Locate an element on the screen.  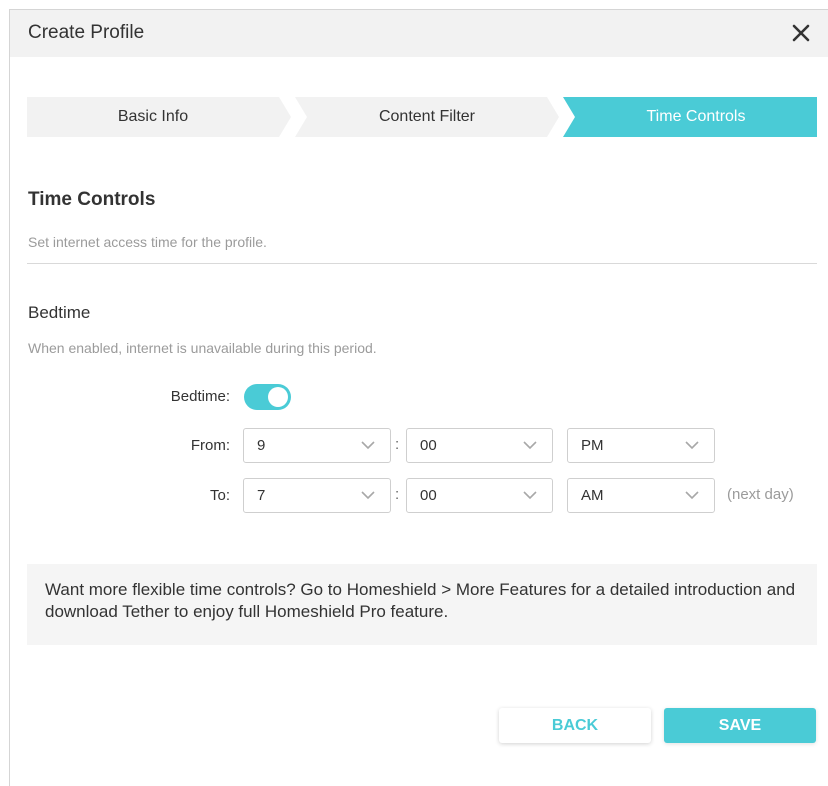
from-period-value: PM is located at coordinates (592, 445).